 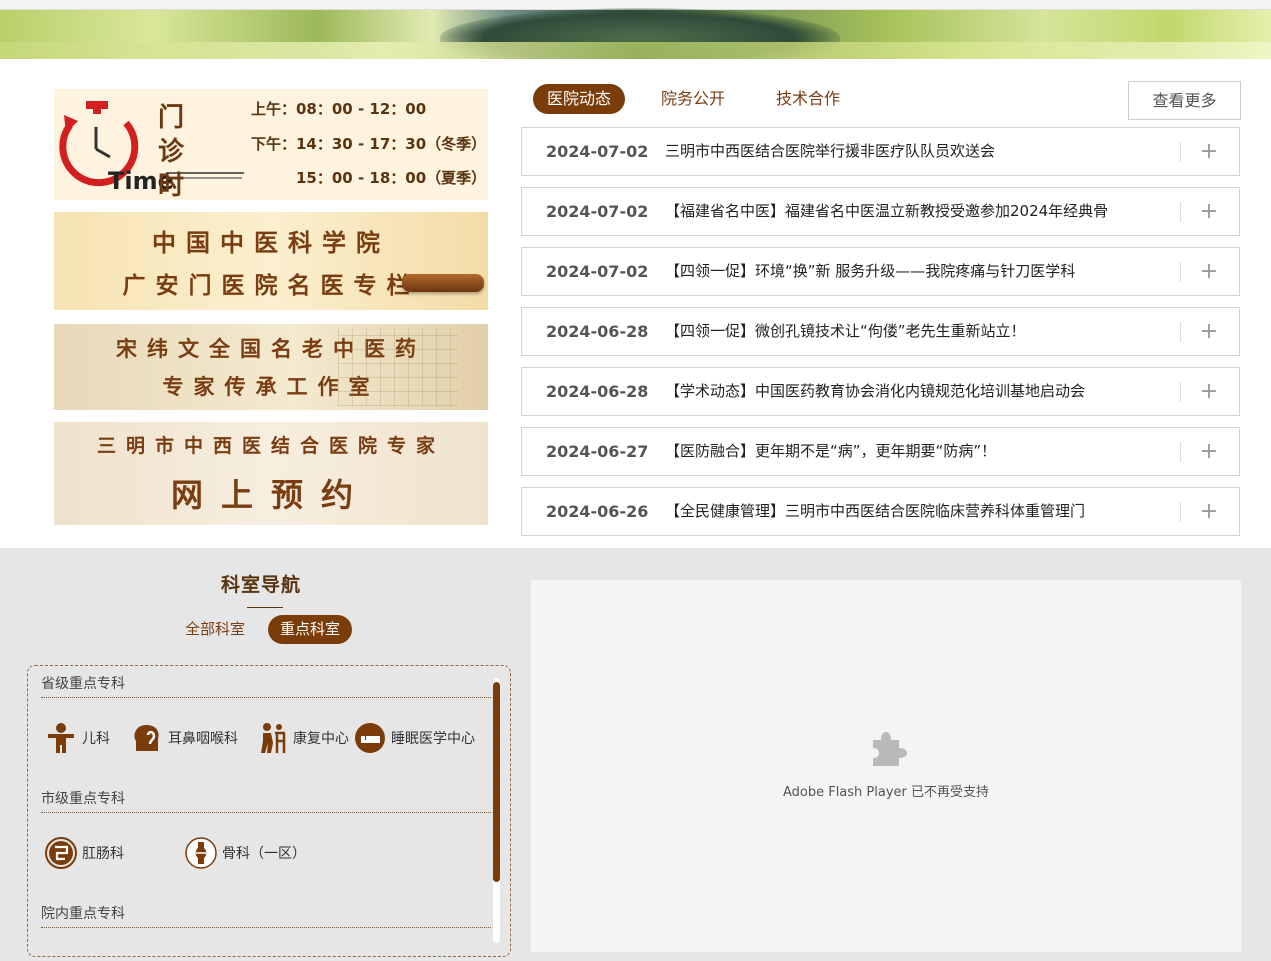 I want to click on scrollbar-thumb, so click(x=496, y=782).